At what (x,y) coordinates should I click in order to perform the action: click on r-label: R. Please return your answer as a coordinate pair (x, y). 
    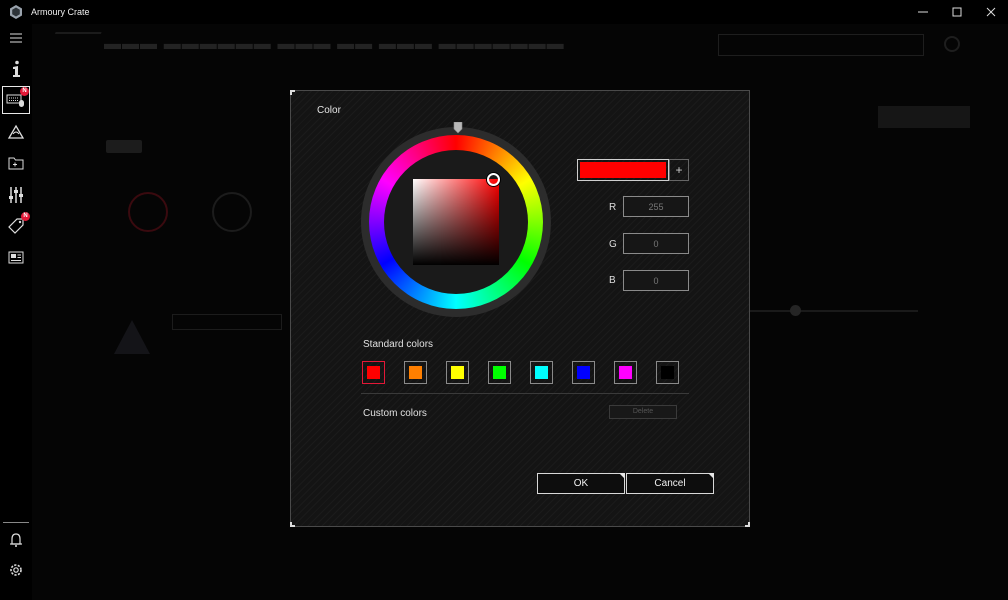
    Looking at the image, I should click on (613, 207).